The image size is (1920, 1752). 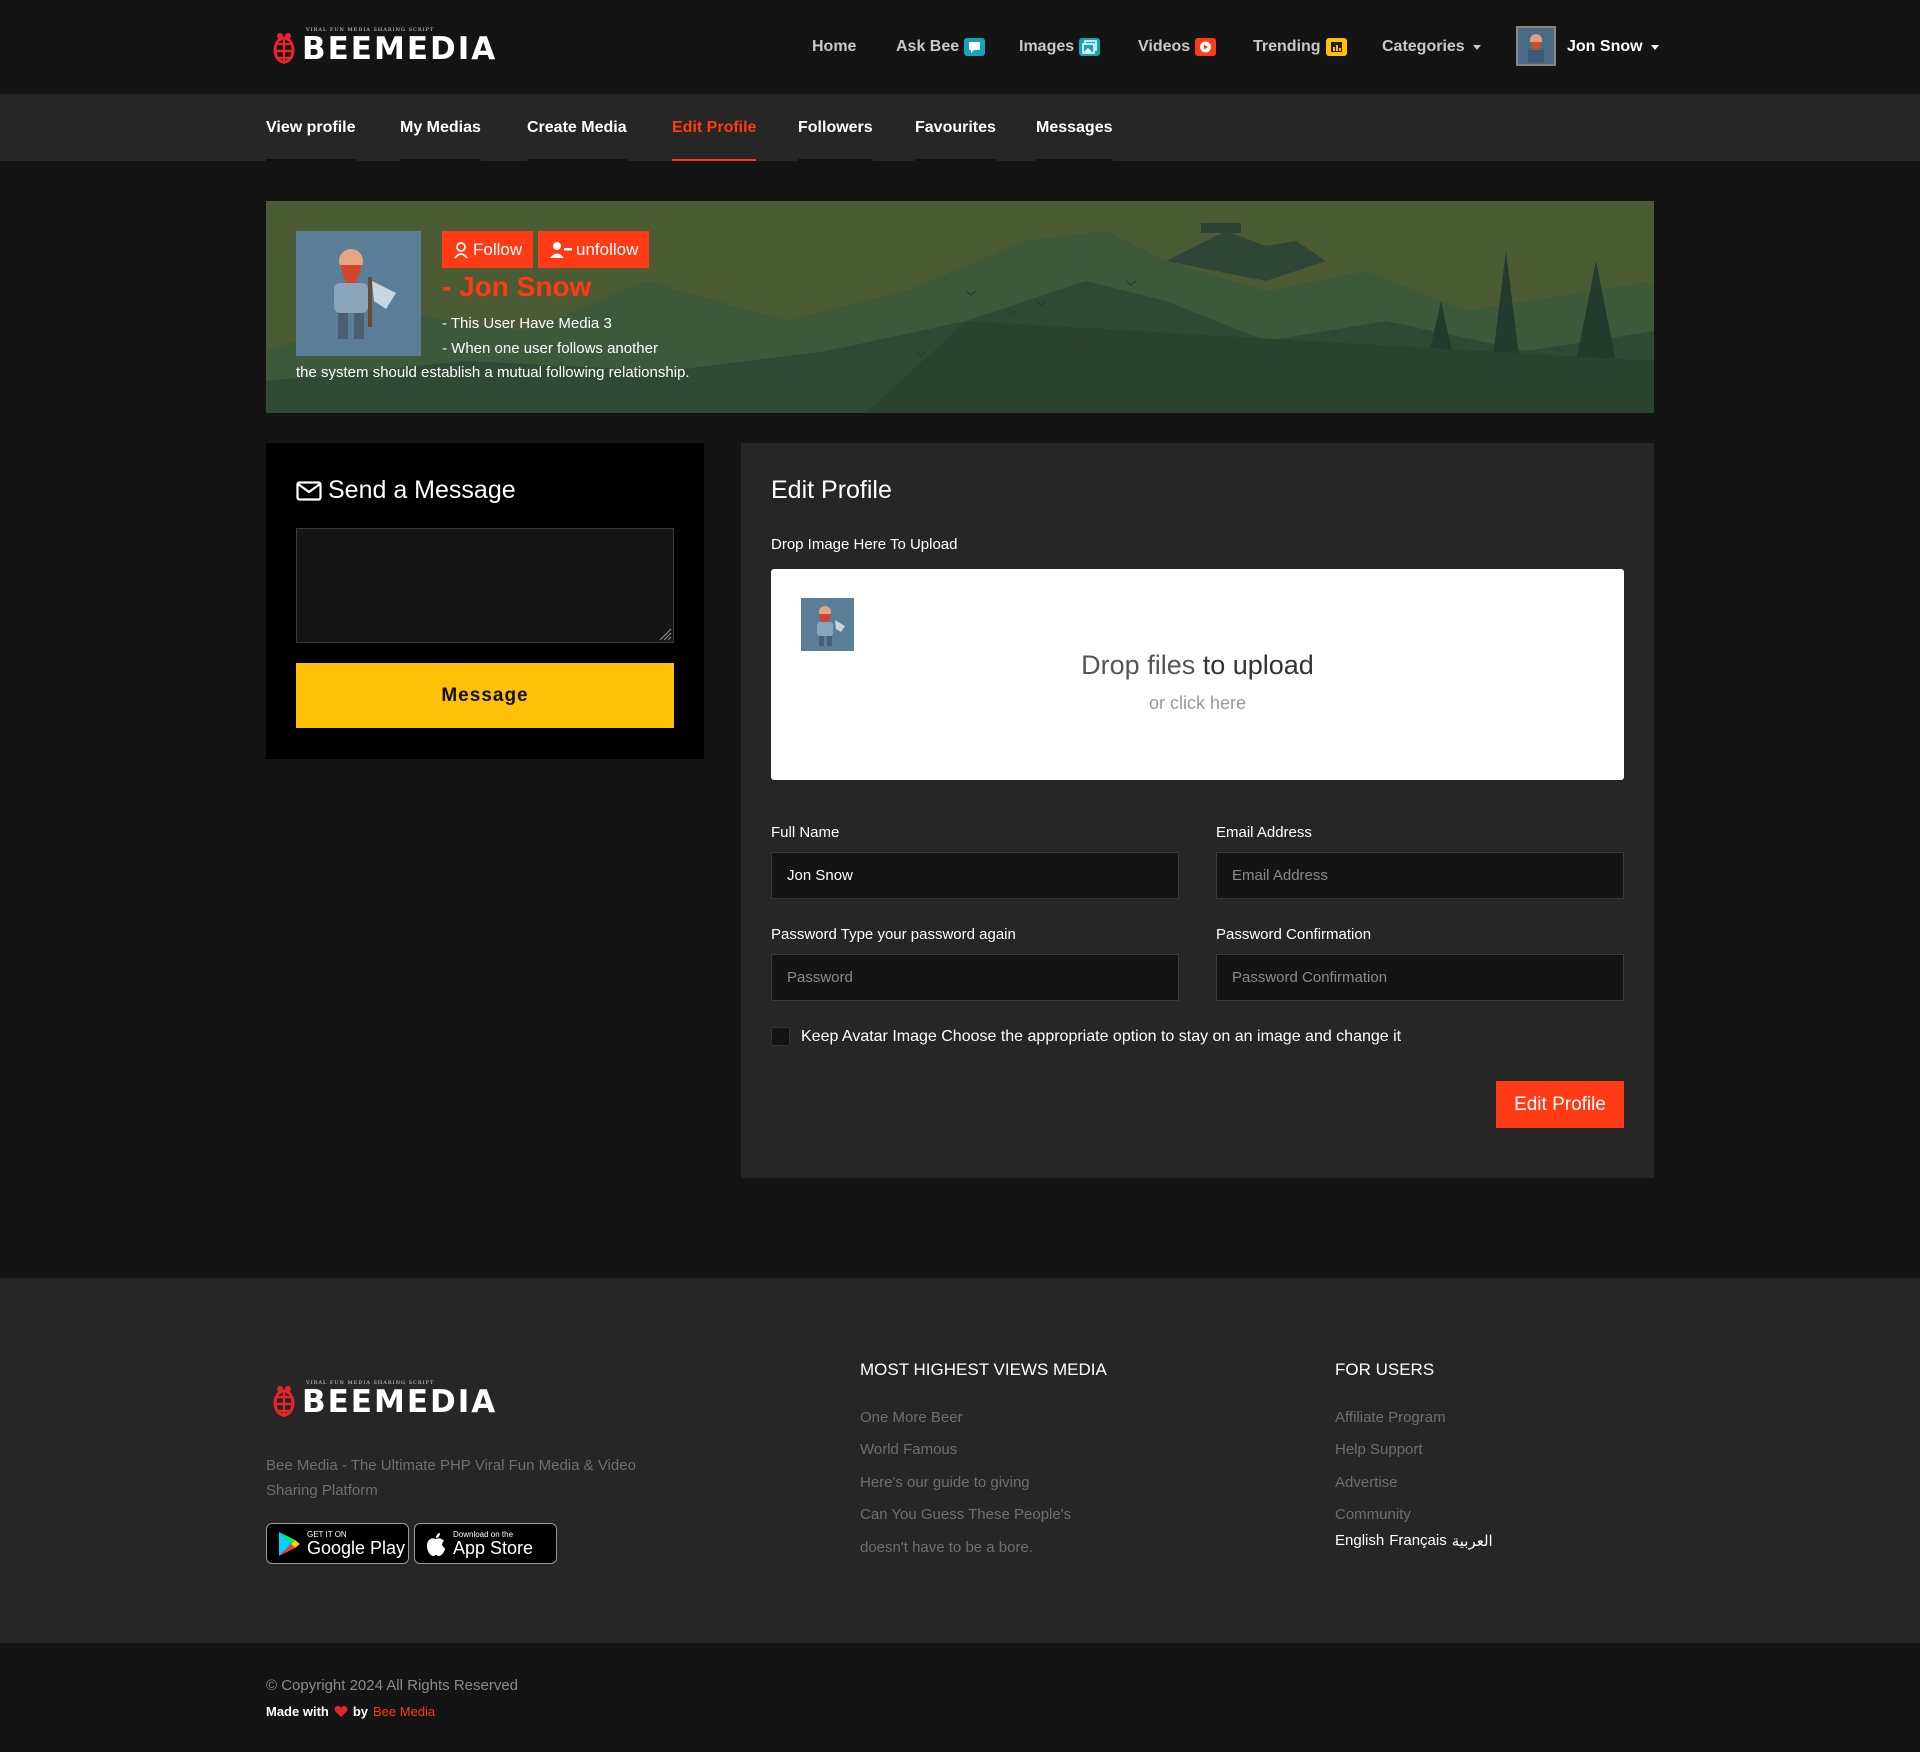 I want to click on user-icon, so click(x=461, y=250).